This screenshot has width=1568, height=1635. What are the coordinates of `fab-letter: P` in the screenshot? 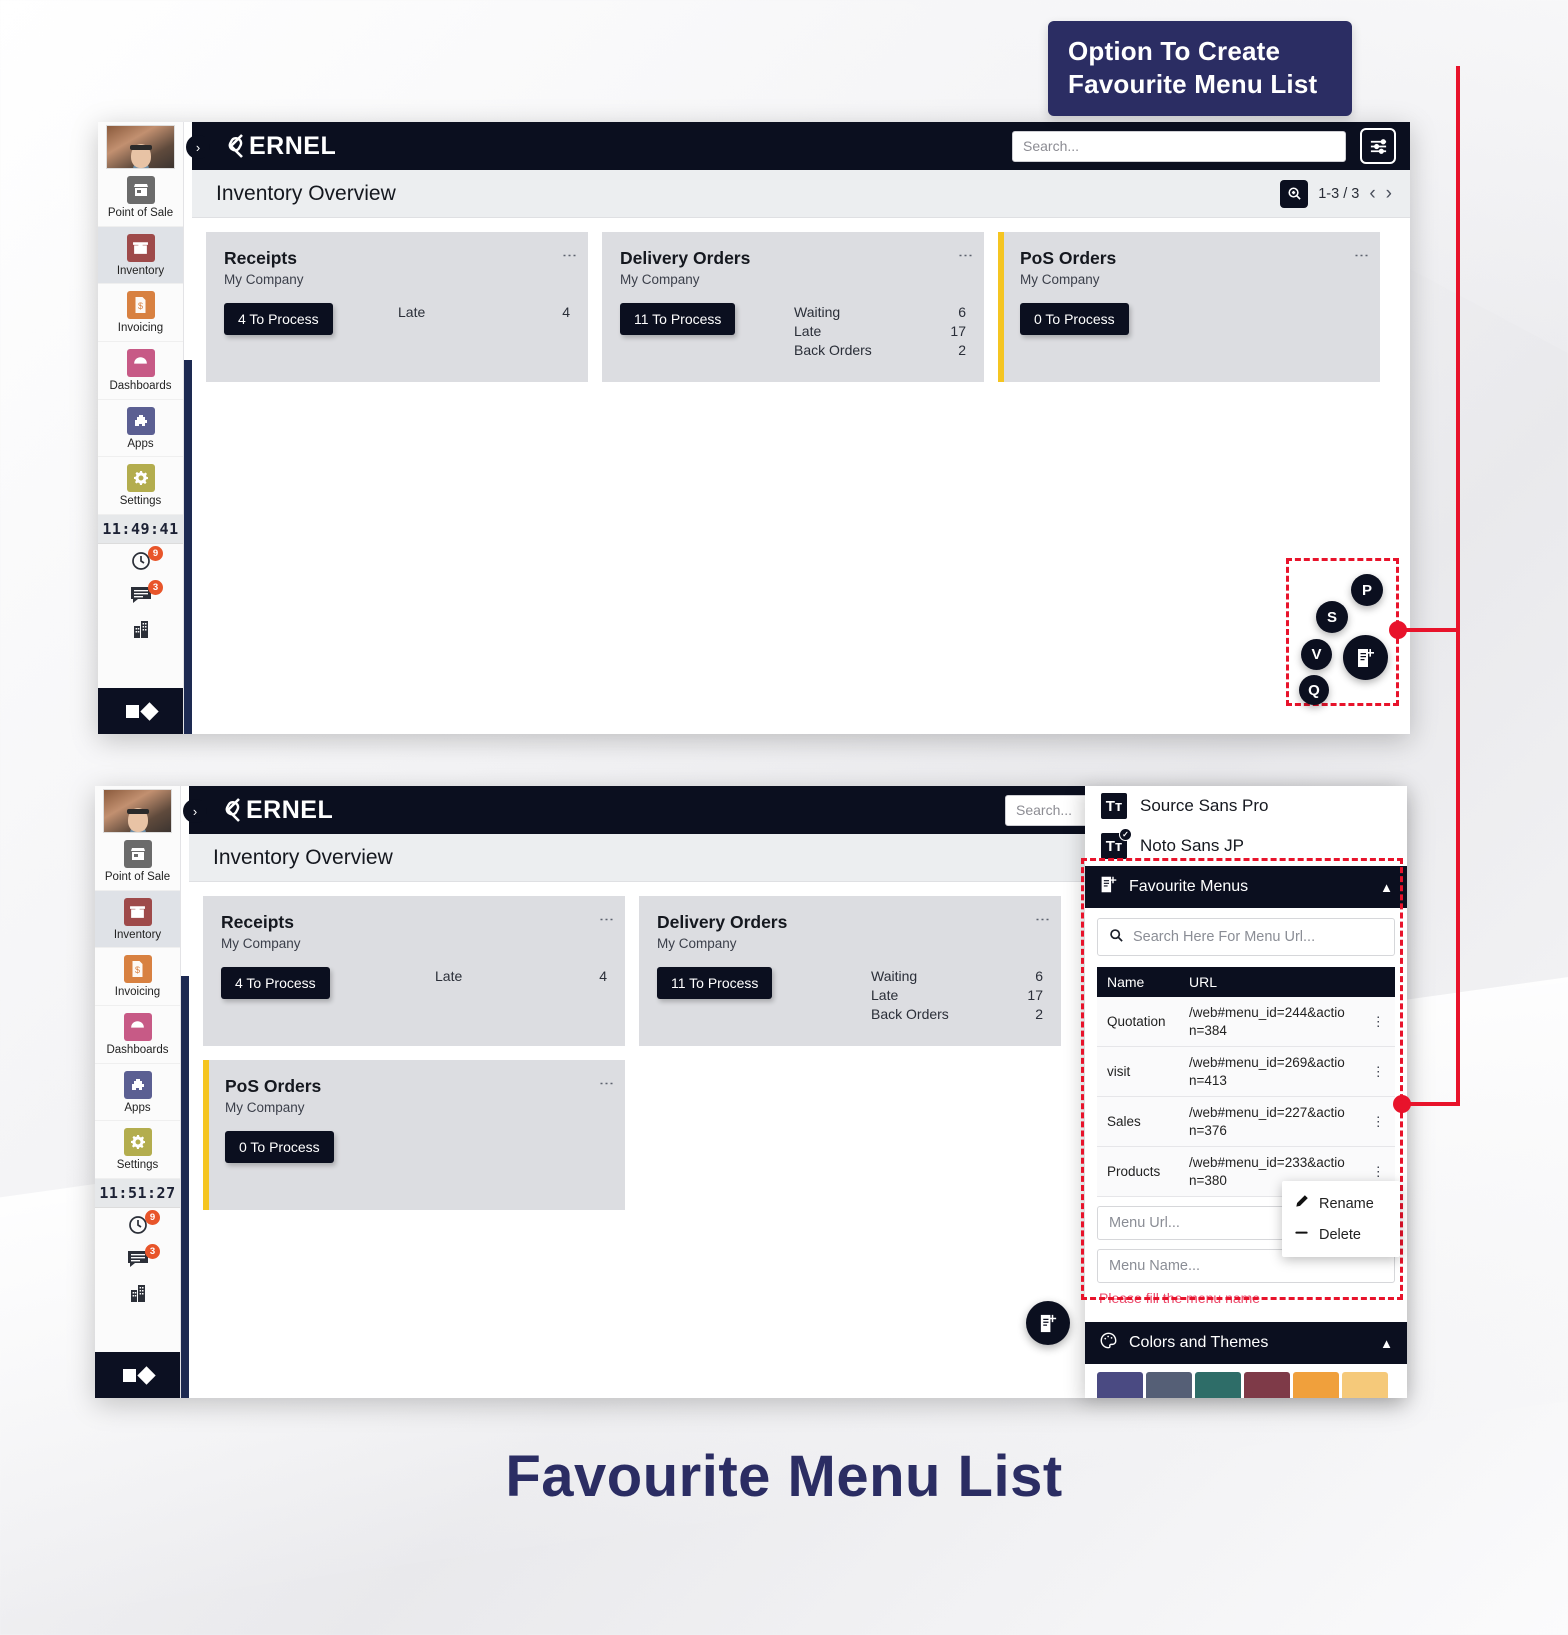 It's located at (1366, 590).